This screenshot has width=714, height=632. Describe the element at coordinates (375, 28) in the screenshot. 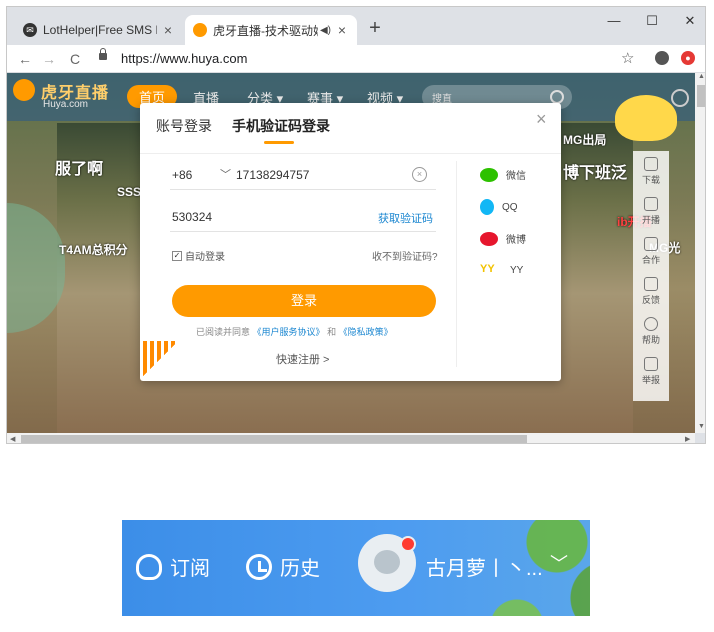

I see `new-tab-button: +` at that location.